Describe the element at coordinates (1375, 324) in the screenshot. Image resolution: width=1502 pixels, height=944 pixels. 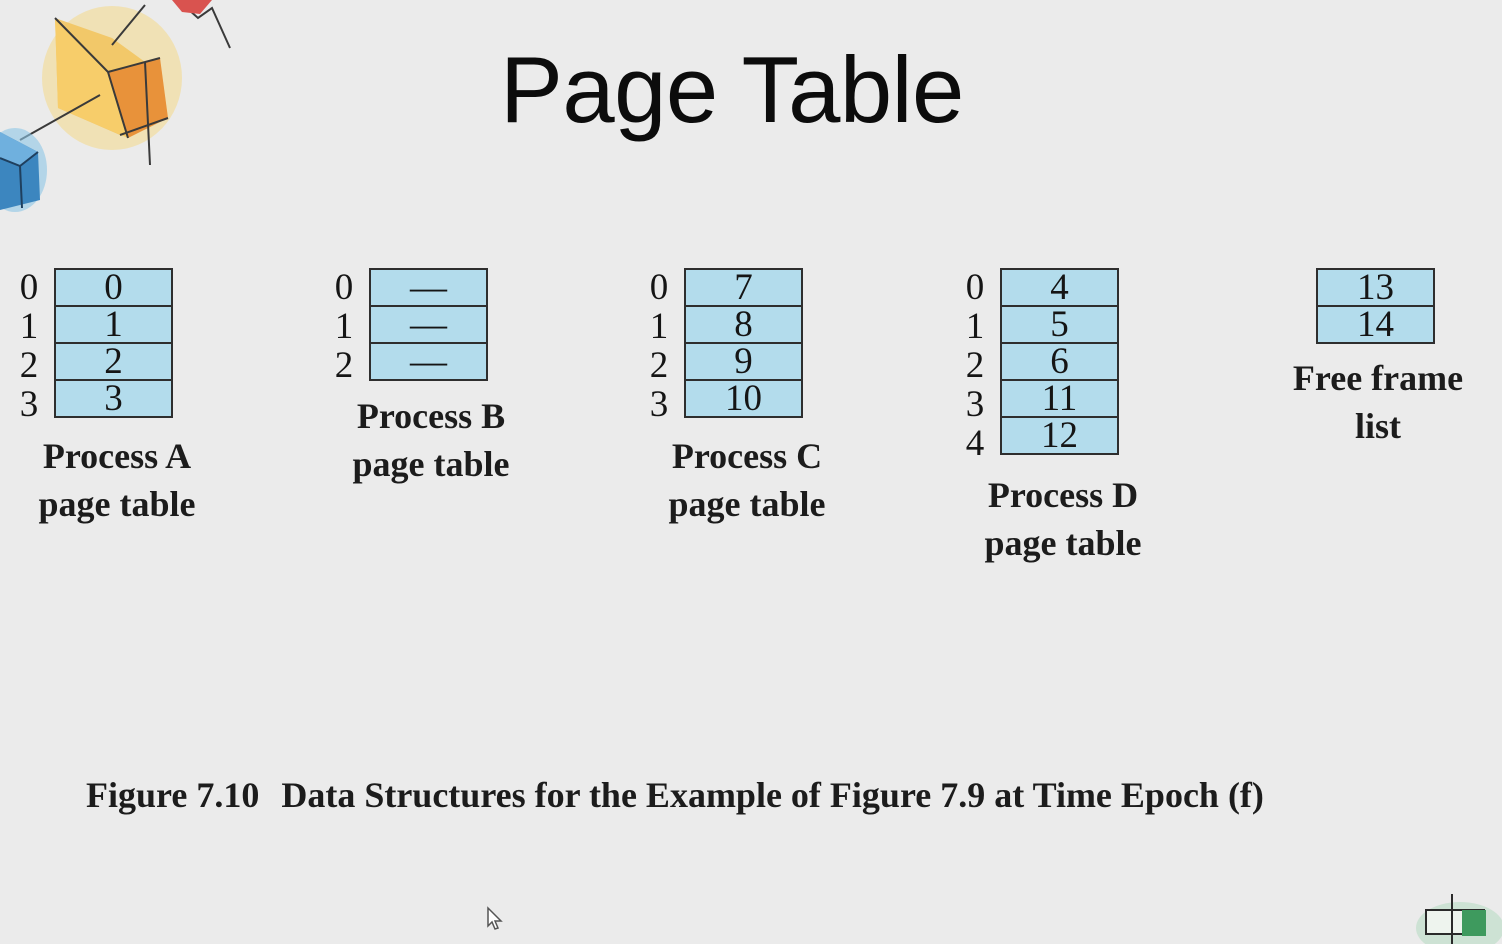
I see `frame-cell: 14` at that location.